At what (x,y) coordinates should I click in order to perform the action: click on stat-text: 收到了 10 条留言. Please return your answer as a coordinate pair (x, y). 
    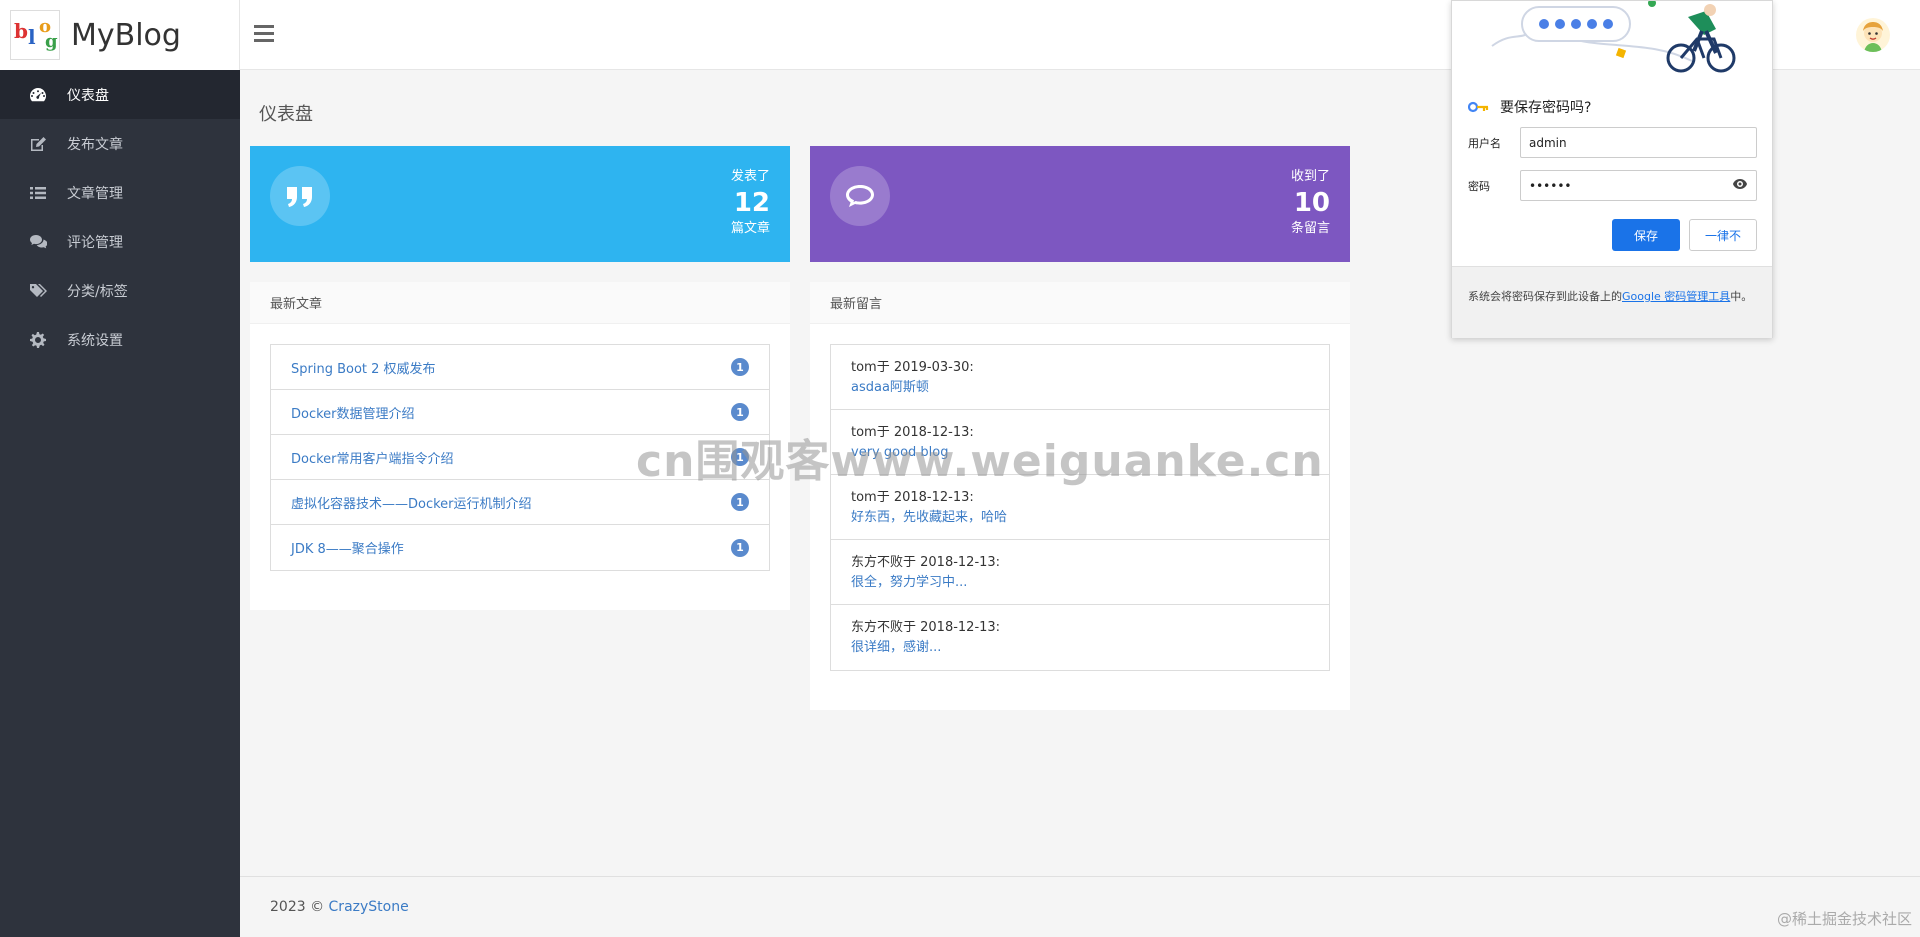
    Looking at the image, I should click on (1310, 203).